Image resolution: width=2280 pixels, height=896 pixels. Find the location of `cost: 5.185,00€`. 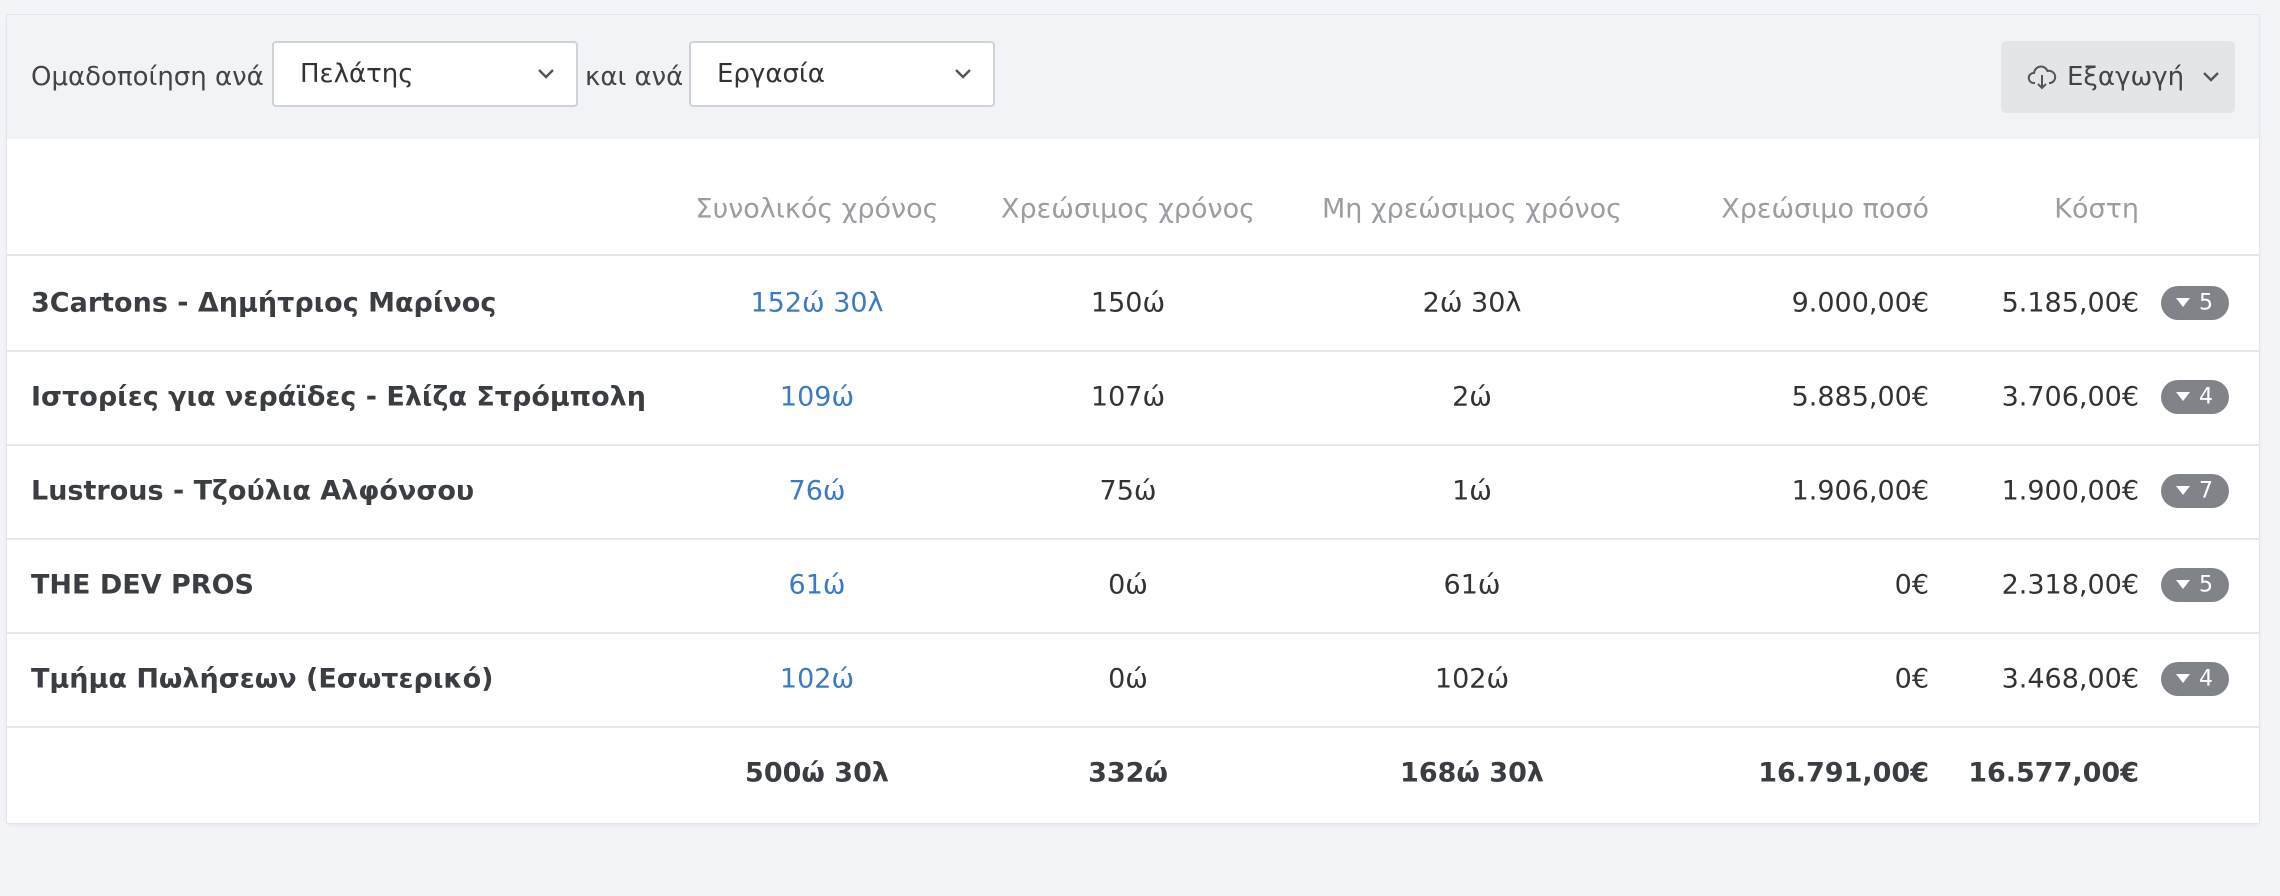

cost: 5.185,00€ is located at coordinates (2070, 303).